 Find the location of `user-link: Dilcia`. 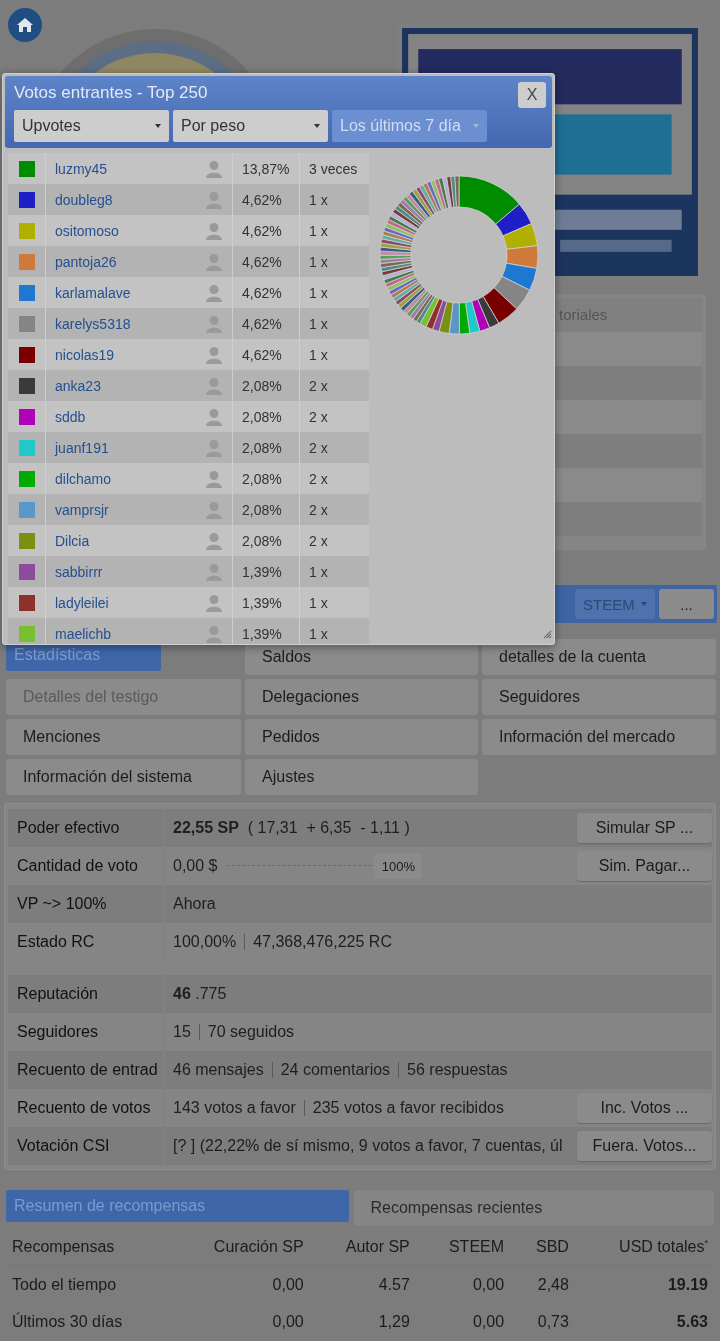

user-link: Dilcia is located at coordinates (72, 540).